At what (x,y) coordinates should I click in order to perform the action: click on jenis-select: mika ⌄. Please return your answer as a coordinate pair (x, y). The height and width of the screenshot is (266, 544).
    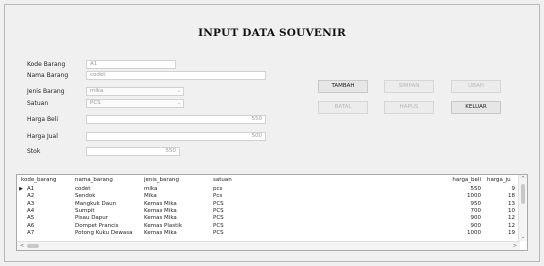
    Looking at the image, I should click on (135, 91).